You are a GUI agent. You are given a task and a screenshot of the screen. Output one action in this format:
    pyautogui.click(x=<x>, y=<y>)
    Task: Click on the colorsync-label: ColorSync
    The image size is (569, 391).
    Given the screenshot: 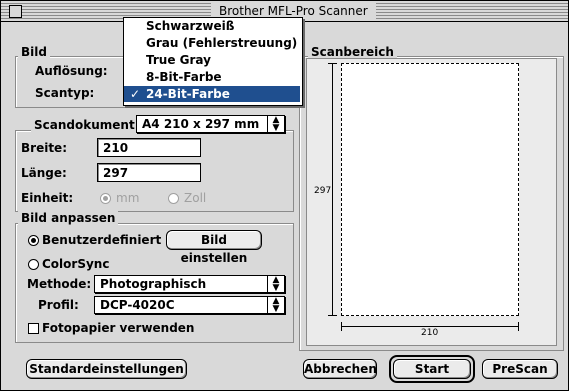 What is the action you would take?
    pyautogui.click(x=76, y=264)
    